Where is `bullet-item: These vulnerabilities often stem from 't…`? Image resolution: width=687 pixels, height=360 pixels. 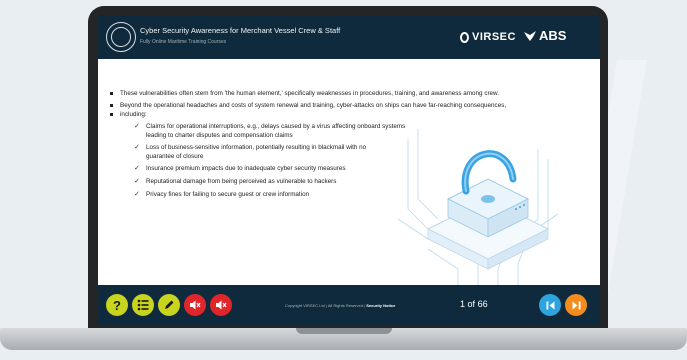
bullet-item: These vulnerabilities often stem from 't… is located at coordinates (304, 93).